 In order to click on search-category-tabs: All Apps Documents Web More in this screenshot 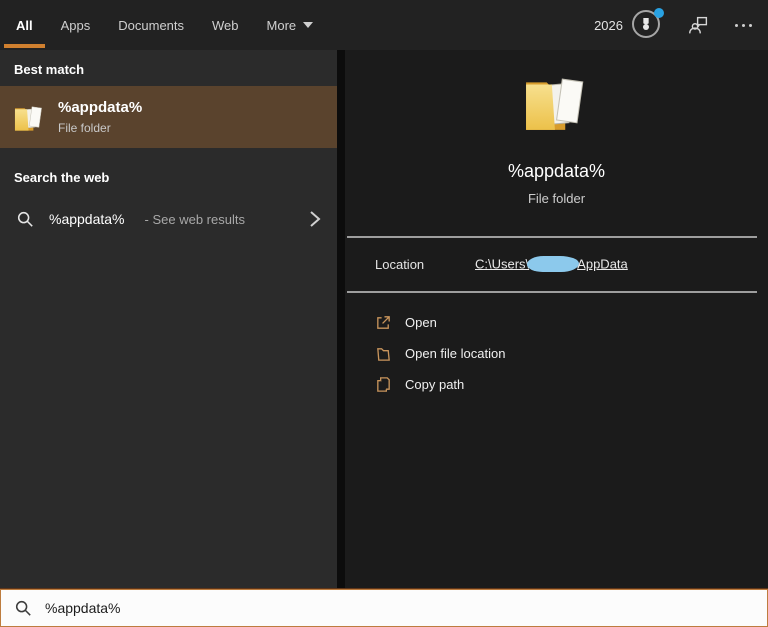, I will do `click(157, 25)`.